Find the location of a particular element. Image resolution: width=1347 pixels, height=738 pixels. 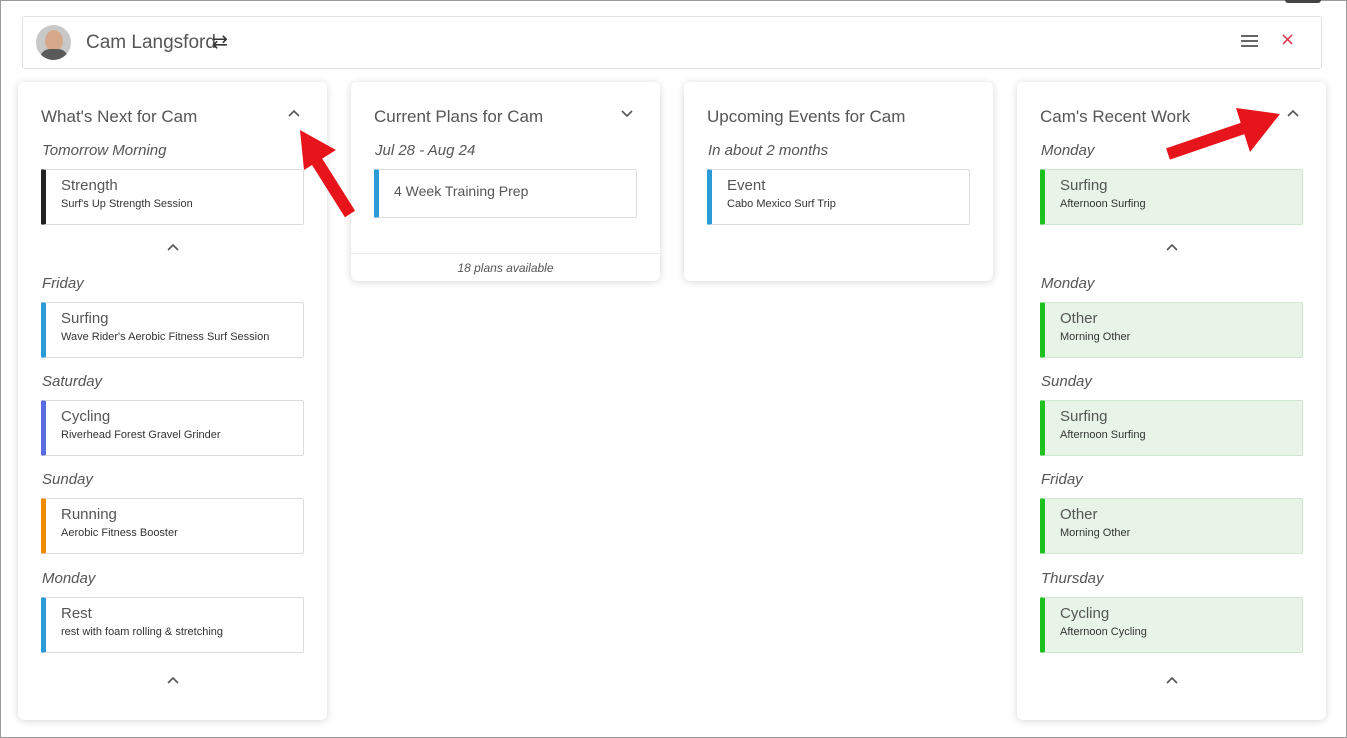

avatar is located at coordinates (53, 42).